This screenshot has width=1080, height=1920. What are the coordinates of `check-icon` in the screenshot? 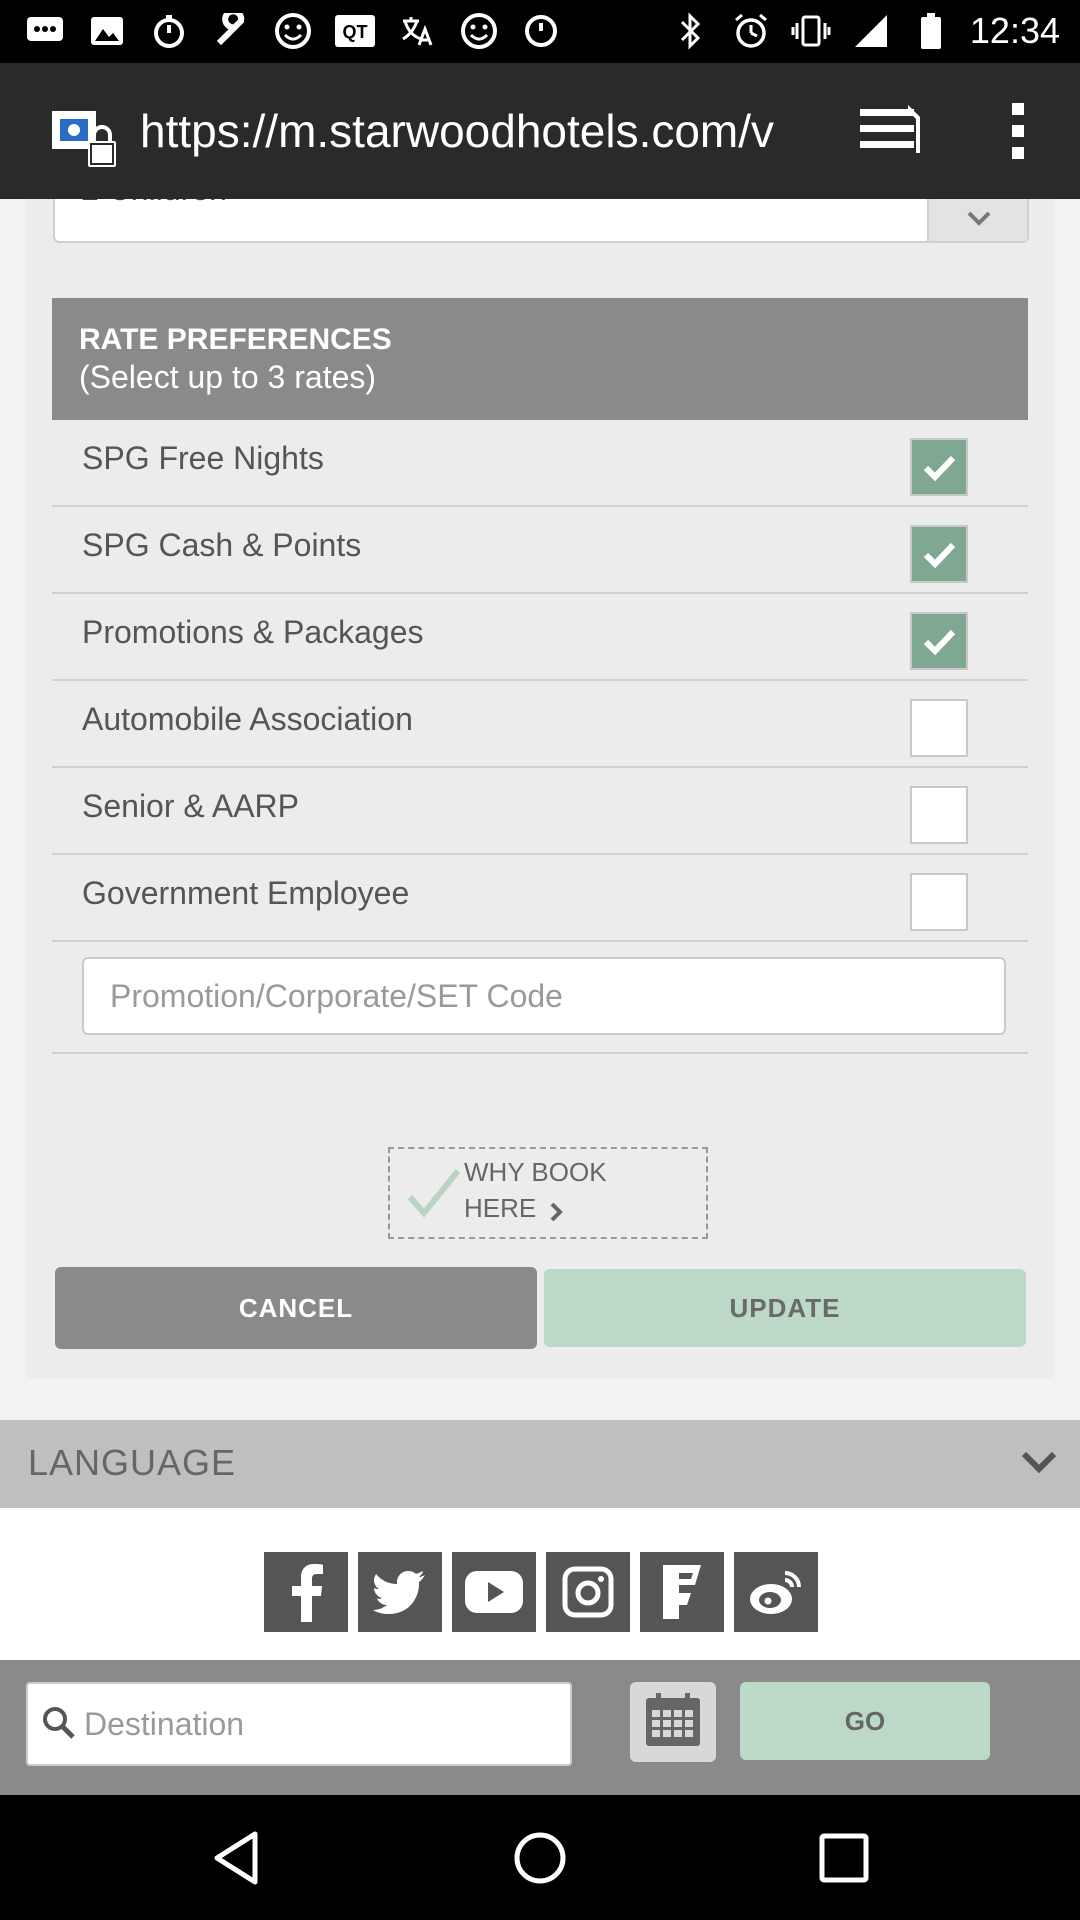 It's located at (434, 1196).